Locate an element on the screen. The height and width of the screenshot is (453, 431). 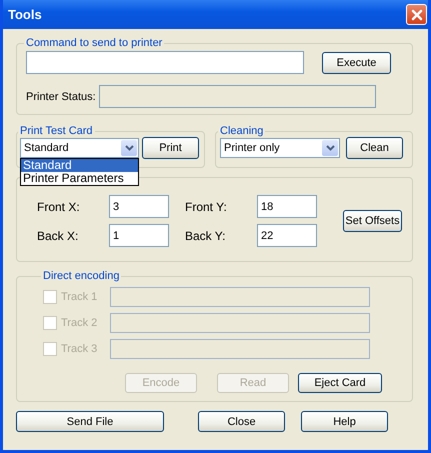
offset-field: 3 is located at coordinates (139, 206).